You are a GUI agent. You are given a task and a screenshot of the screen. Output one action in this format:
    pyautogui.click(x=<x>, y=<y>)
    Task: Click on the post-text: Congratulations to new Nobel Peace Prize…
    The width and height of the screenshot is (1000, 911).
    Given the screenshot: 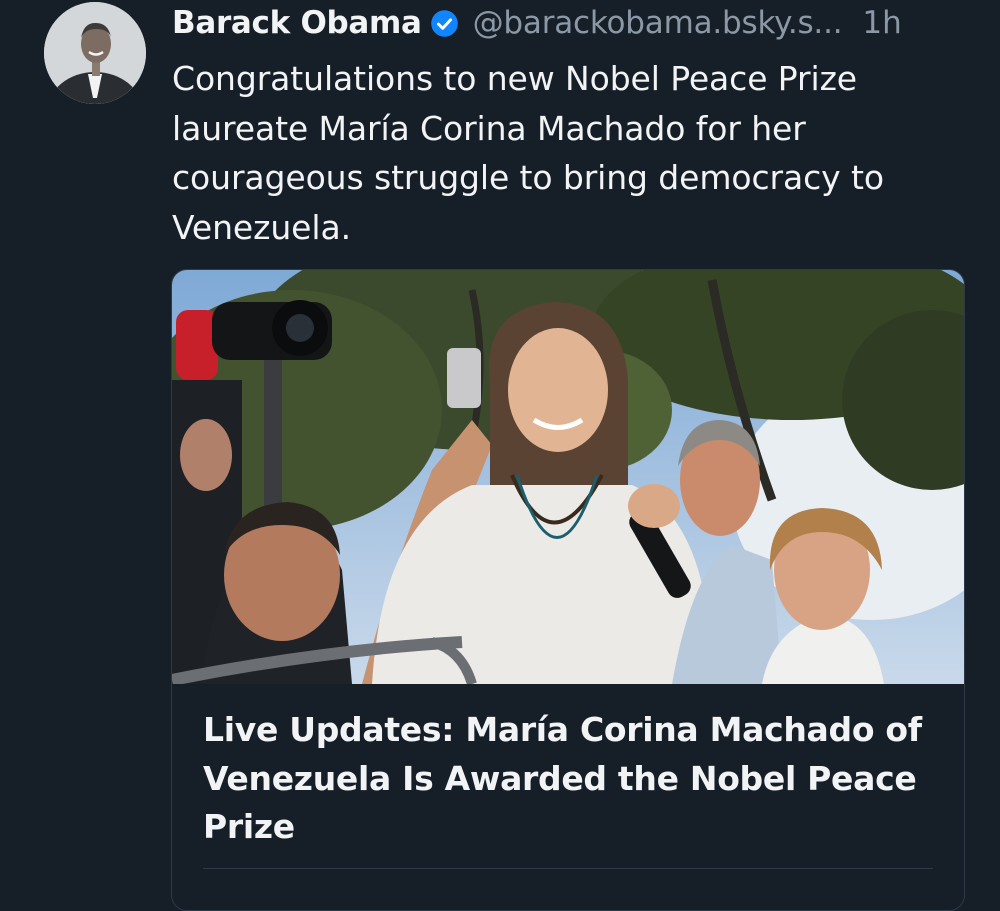 What is the action you would take?
    pyautogui.click(x=528, y=153)
    